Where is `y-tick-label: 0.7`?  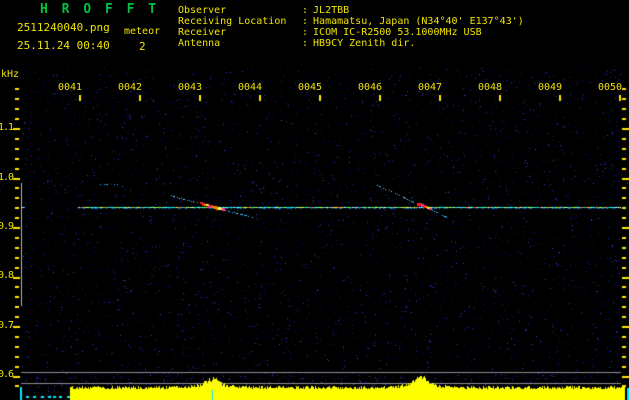
y-tick-label: 0.7 is located at coordinates (7, 325).